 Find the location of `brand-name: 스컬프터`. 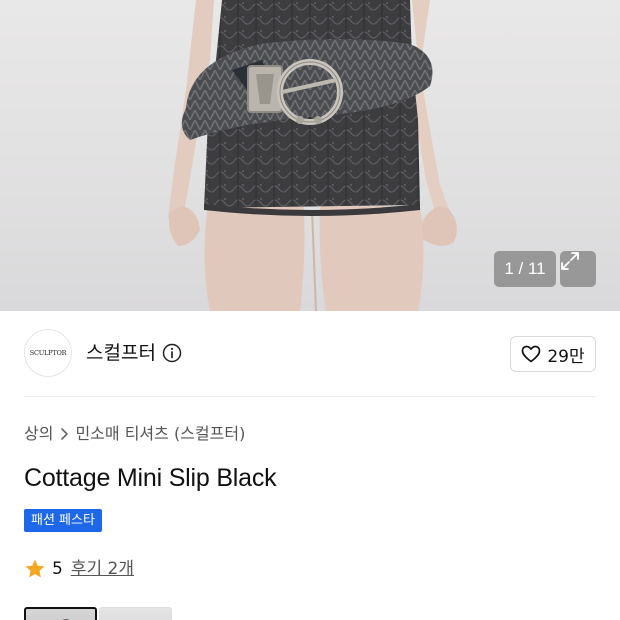

brand-name: 스컬프터 is located at coordinates (121, 353).